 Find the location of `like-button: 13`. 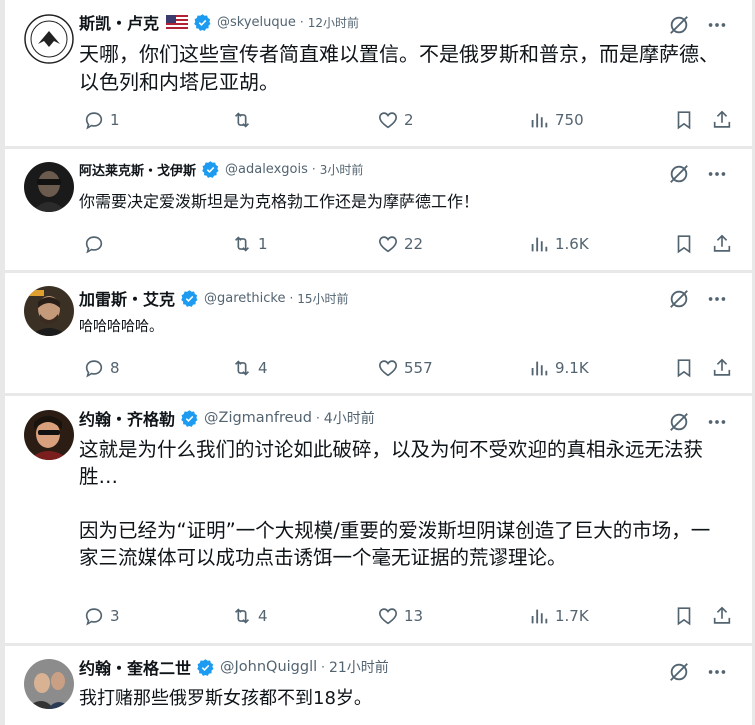

like-button: 13 is located at coordinates (400, 616).